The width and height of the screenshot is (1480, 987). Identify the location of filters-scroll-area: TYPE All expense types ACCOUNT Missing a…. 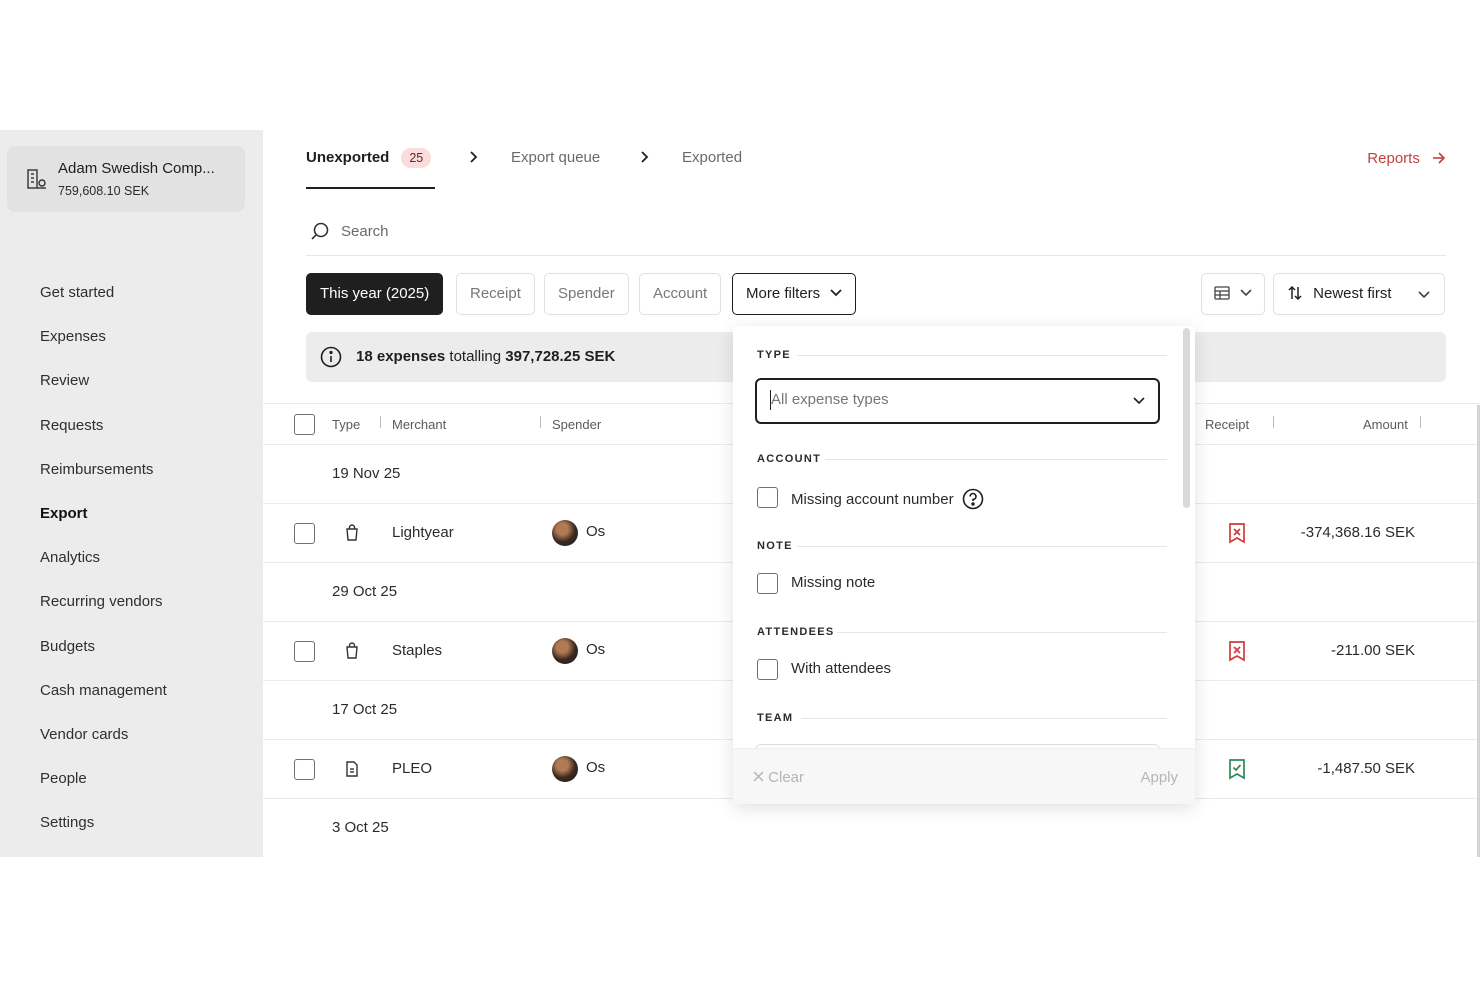
(957, 537).